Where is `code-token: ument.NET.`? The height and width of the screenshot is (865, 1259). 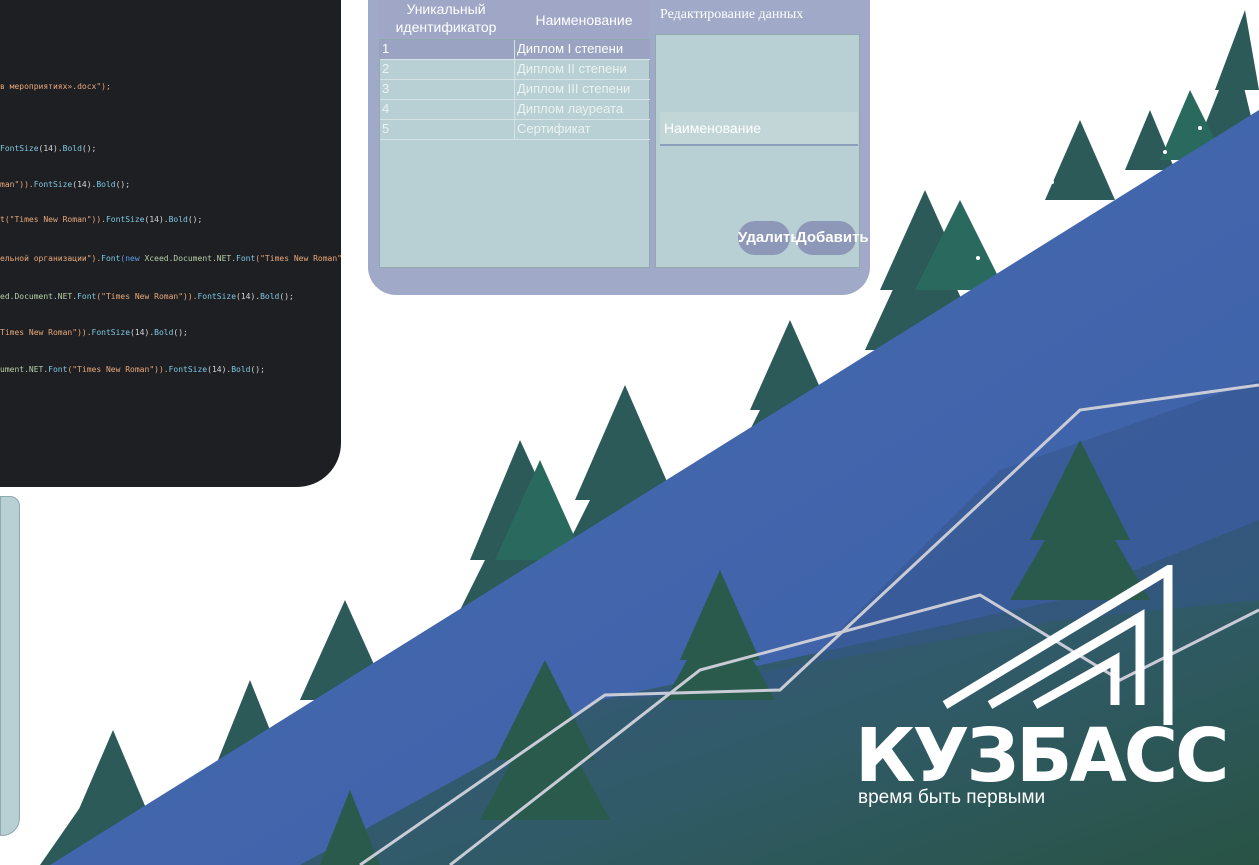 code-token: ument.NET. is located at coordinates (24, 369).